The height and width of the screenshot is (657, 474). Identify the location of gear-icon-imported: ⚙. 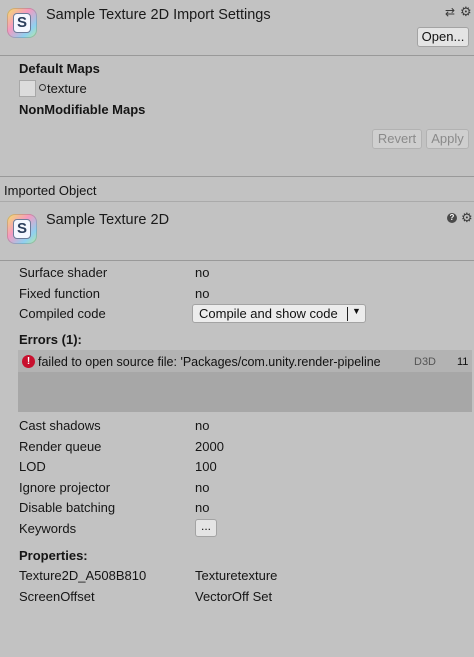
(467, 218).